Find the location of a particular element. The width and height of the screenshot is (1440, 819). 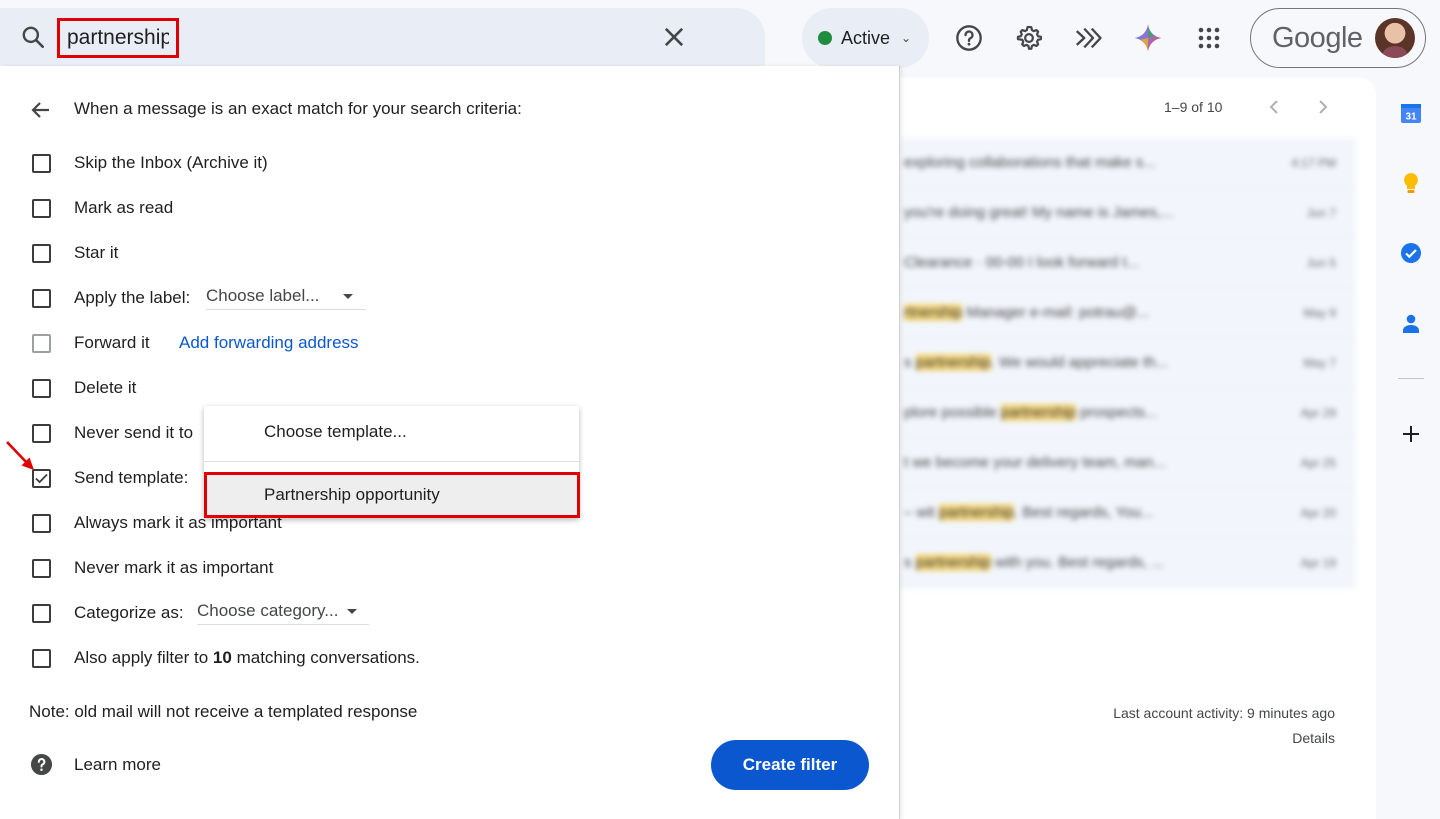

chevron-down-icon: ⌄ is located at coordinates (906, 38).